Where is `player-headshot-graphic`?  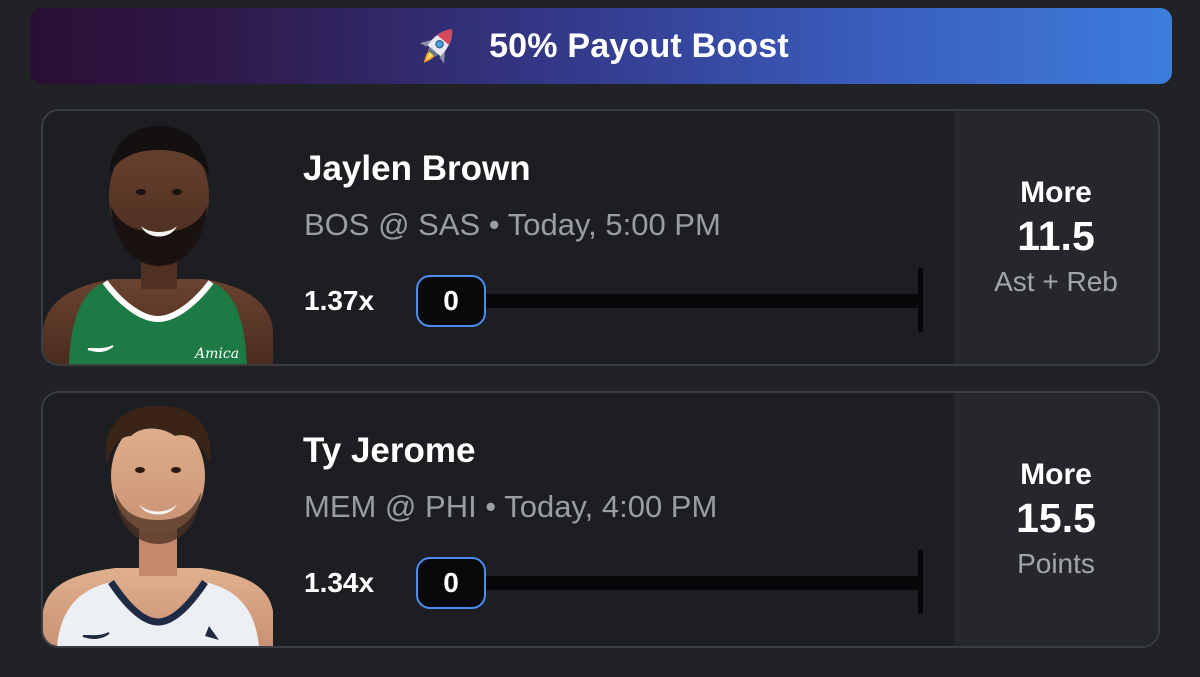
player-headshot-graphic is located at coordinates (158, 525).